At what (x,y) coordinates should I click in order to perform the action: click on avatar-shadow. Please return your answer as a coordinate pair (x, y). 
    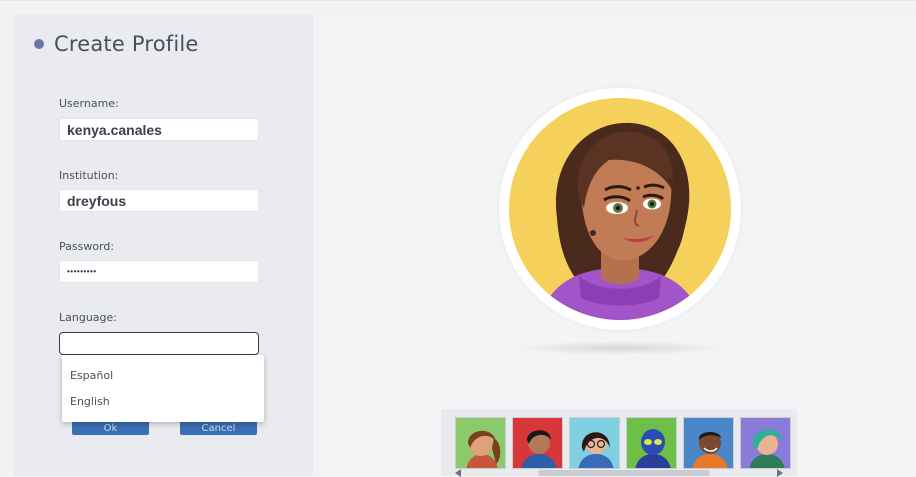
    Looking at the image, I should click on (620, 348).